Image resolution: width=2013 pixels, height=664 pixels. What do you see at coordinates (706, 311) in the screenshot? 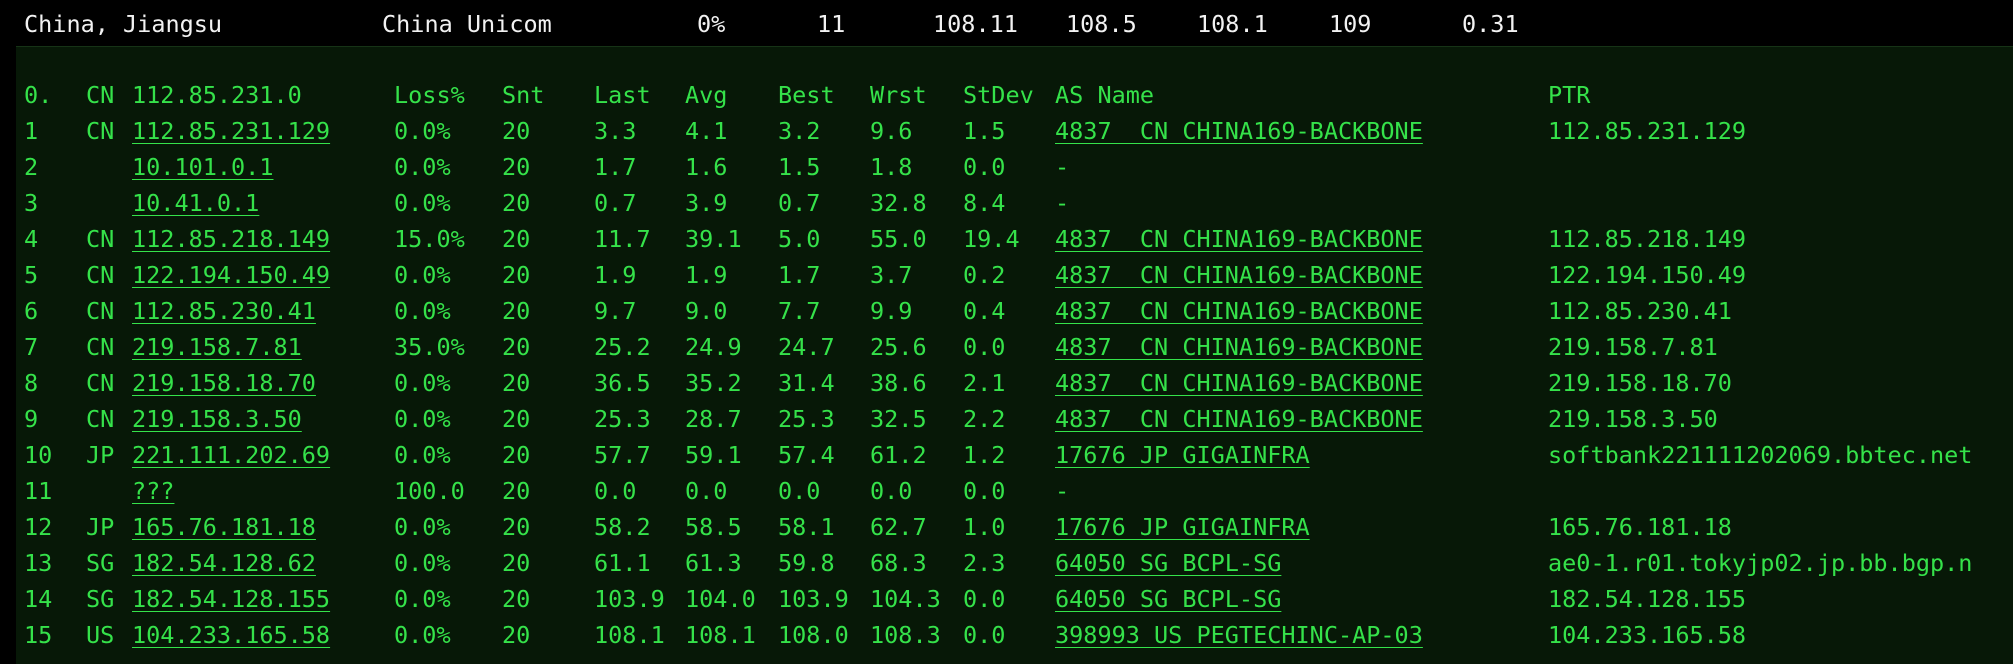
I see `avg-value: 9.0` at bounding box center [706, 311].